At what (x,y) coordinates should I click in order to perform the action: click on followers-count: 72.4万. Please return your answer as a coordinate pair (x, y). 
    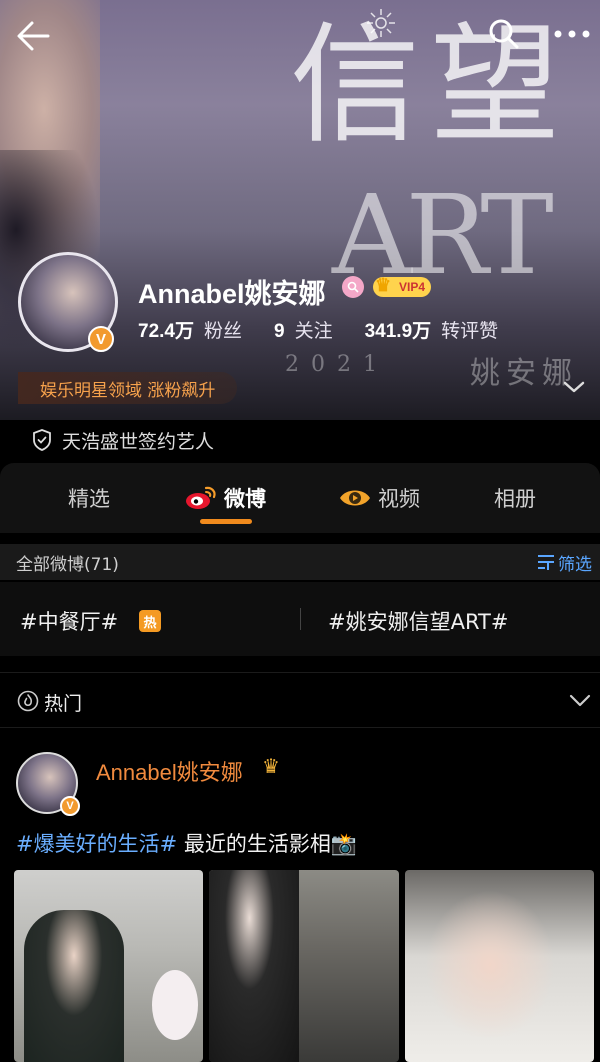
    Looking at the image, I should click on (166, 329).